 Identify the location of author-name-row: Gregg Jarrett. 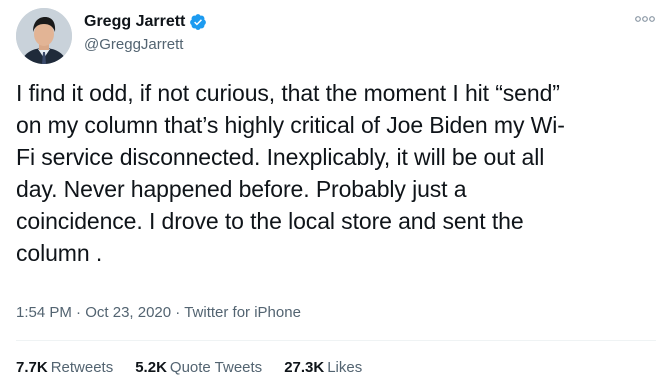
(145, 22).